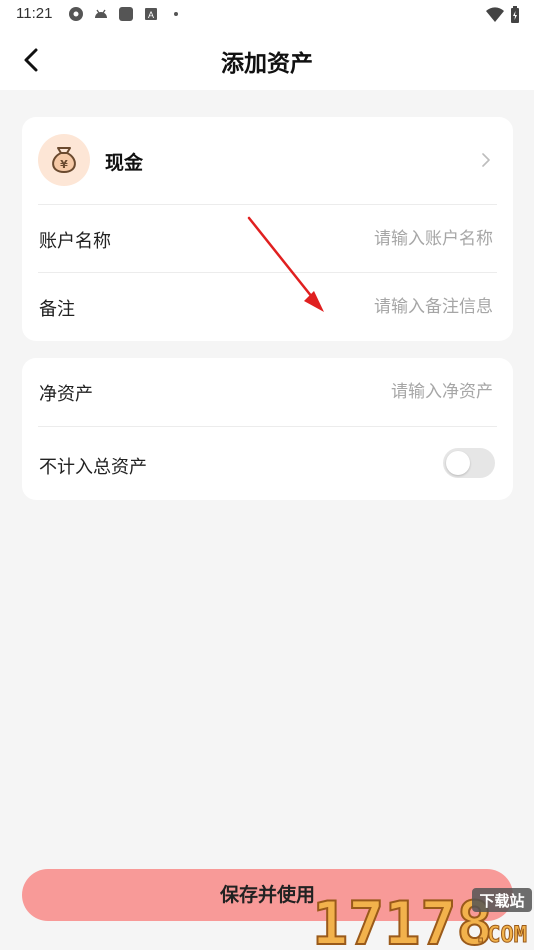 The width and height of the screenshot is (534, 950). Describe the element at coordinates (267, 64) in the screenshot. I see `page-title: 添加资产` at that location.